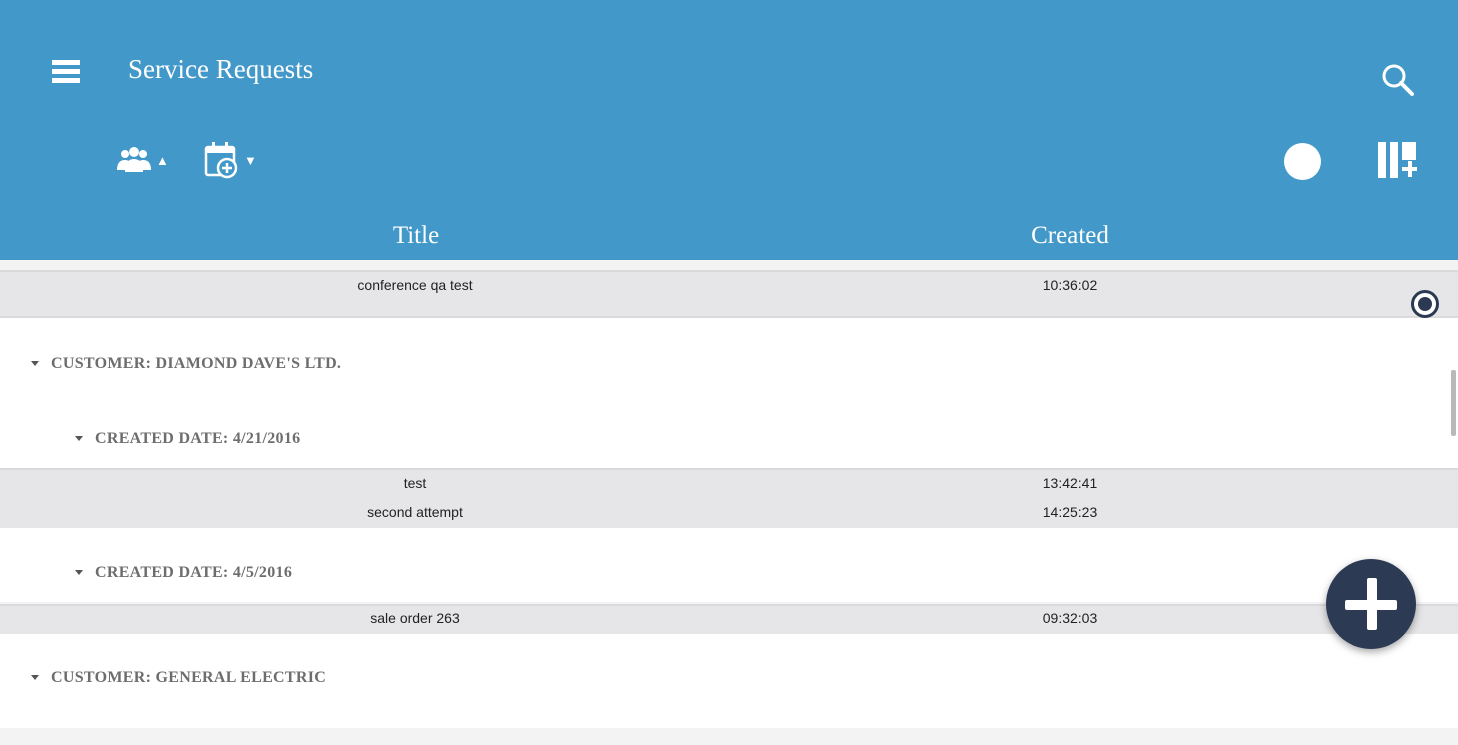 The width and height of the screenshot is (1458, 745). I want to click on row-title: sale order 263, so click(415, 618).